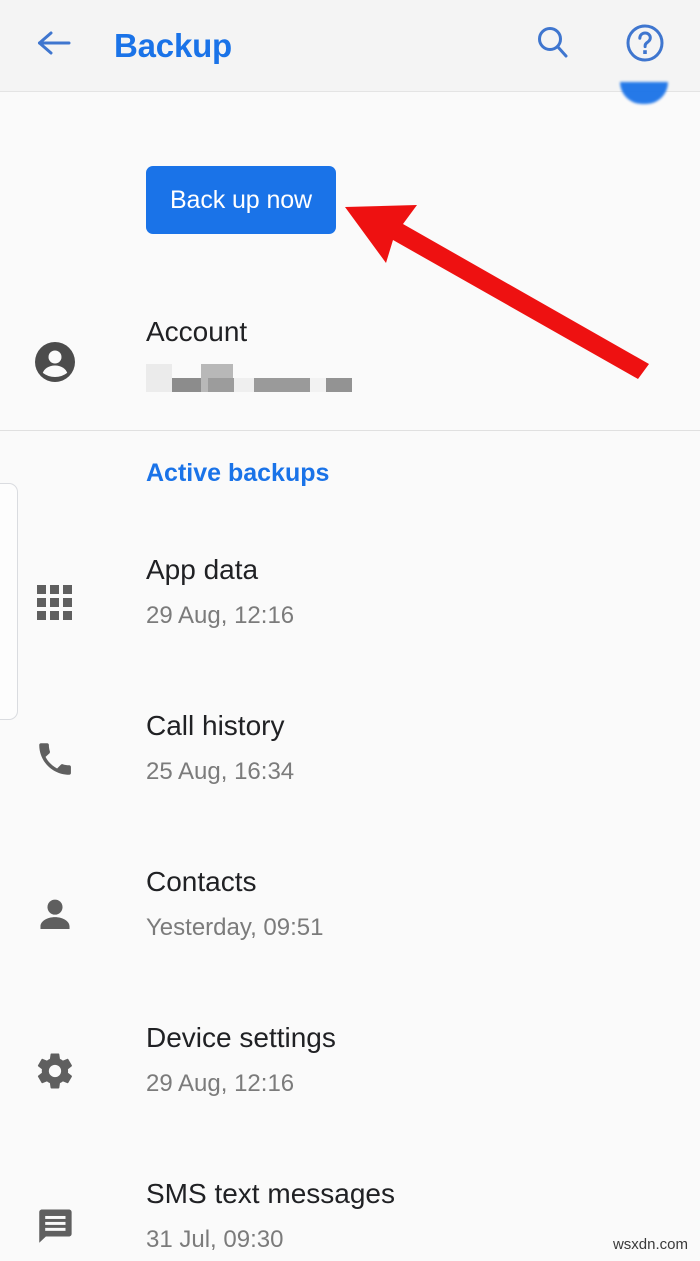 Image resolution: width=700 pixels, height=1261 pixels. I want to click on list-item: Call history 25 Aug, 16:34, so click(350, 766).